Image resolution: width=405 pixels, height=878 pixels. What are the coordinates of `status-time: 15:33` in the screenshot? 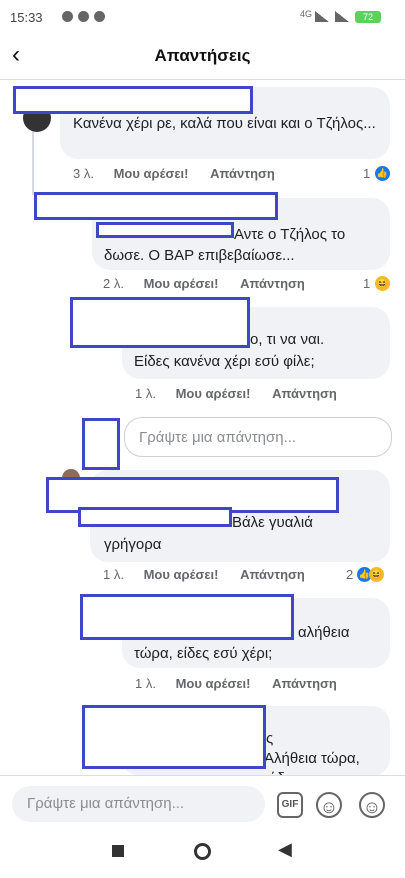 It's located at (26, 17).